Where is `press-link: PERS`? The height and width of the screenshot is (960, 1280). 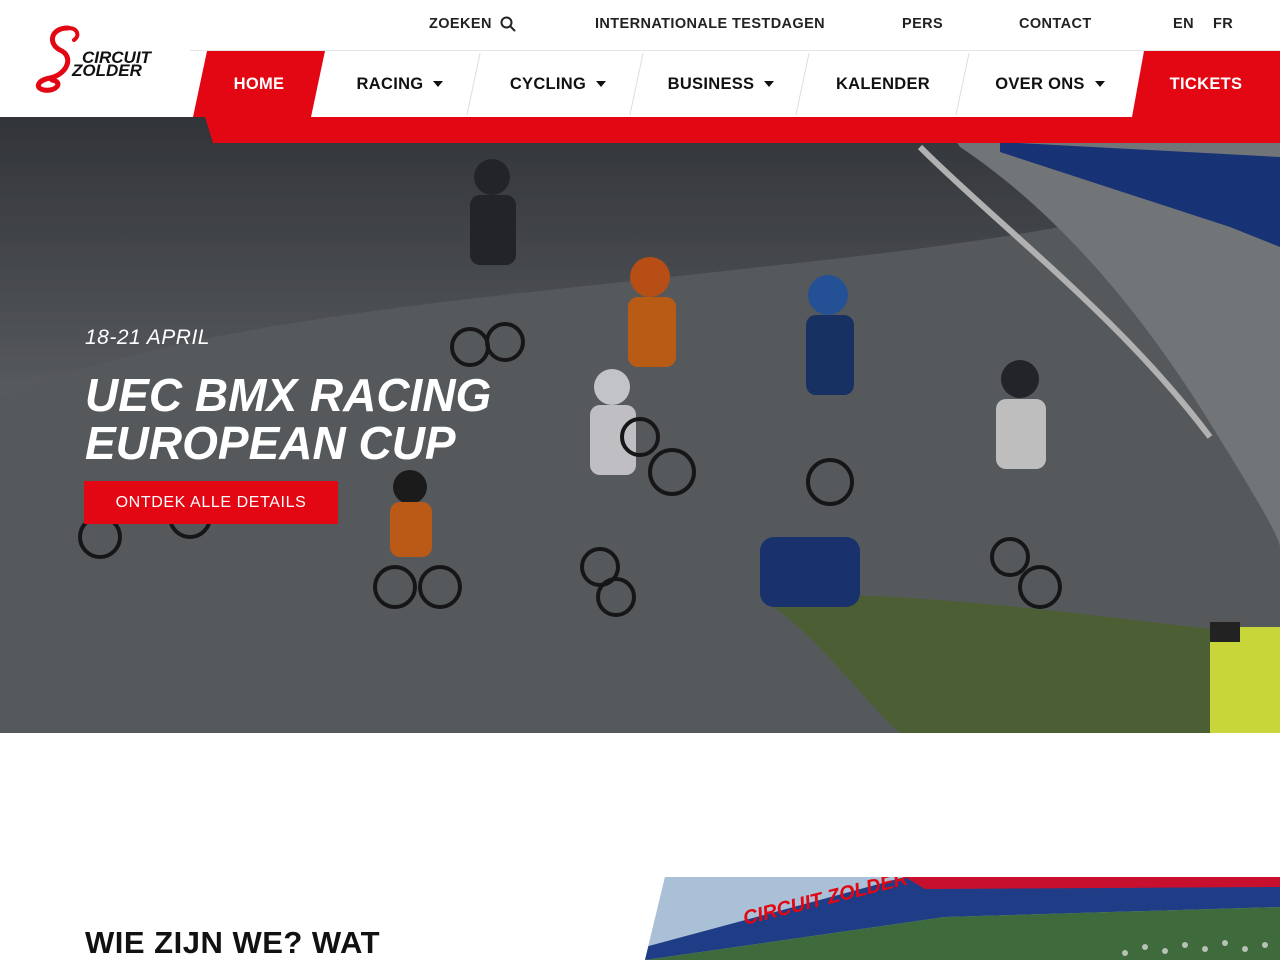 press-link: PERS is located at coordinates (922, 24).